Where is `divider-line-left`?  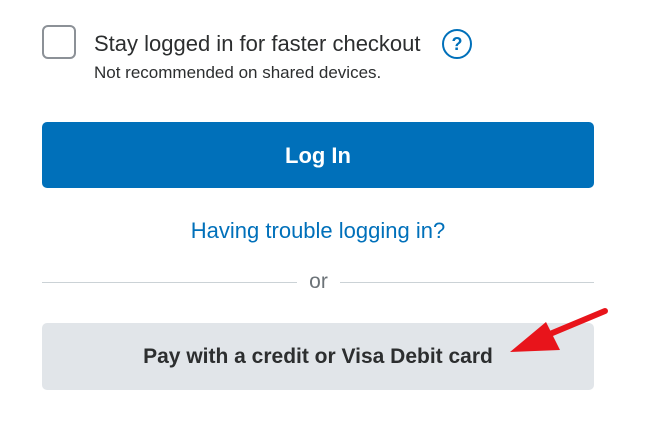 divider-line-left is located at coordinates (169, 282).